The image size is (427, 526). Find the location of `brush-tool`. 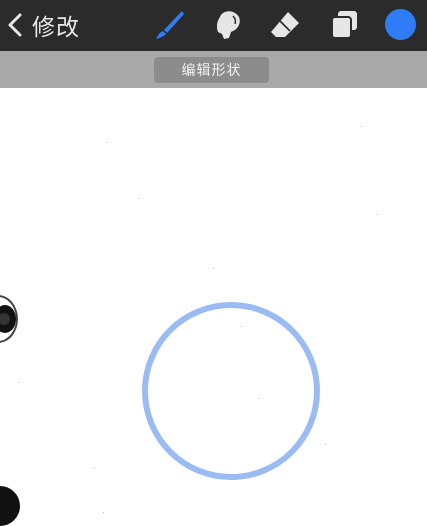

brush-tool is located at coordinates (169, 25).